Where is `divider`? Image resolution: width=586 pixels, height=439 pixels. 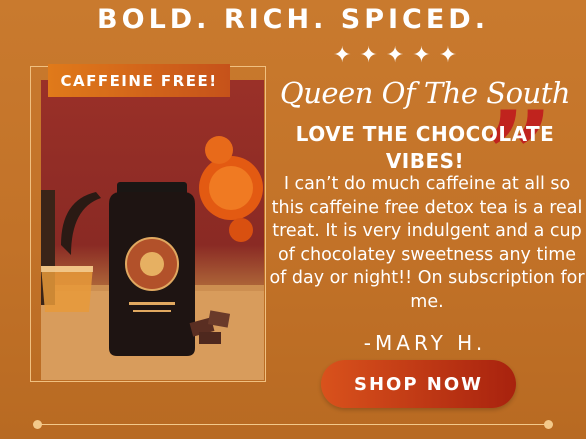
divider is located at coordinates (294, 424).